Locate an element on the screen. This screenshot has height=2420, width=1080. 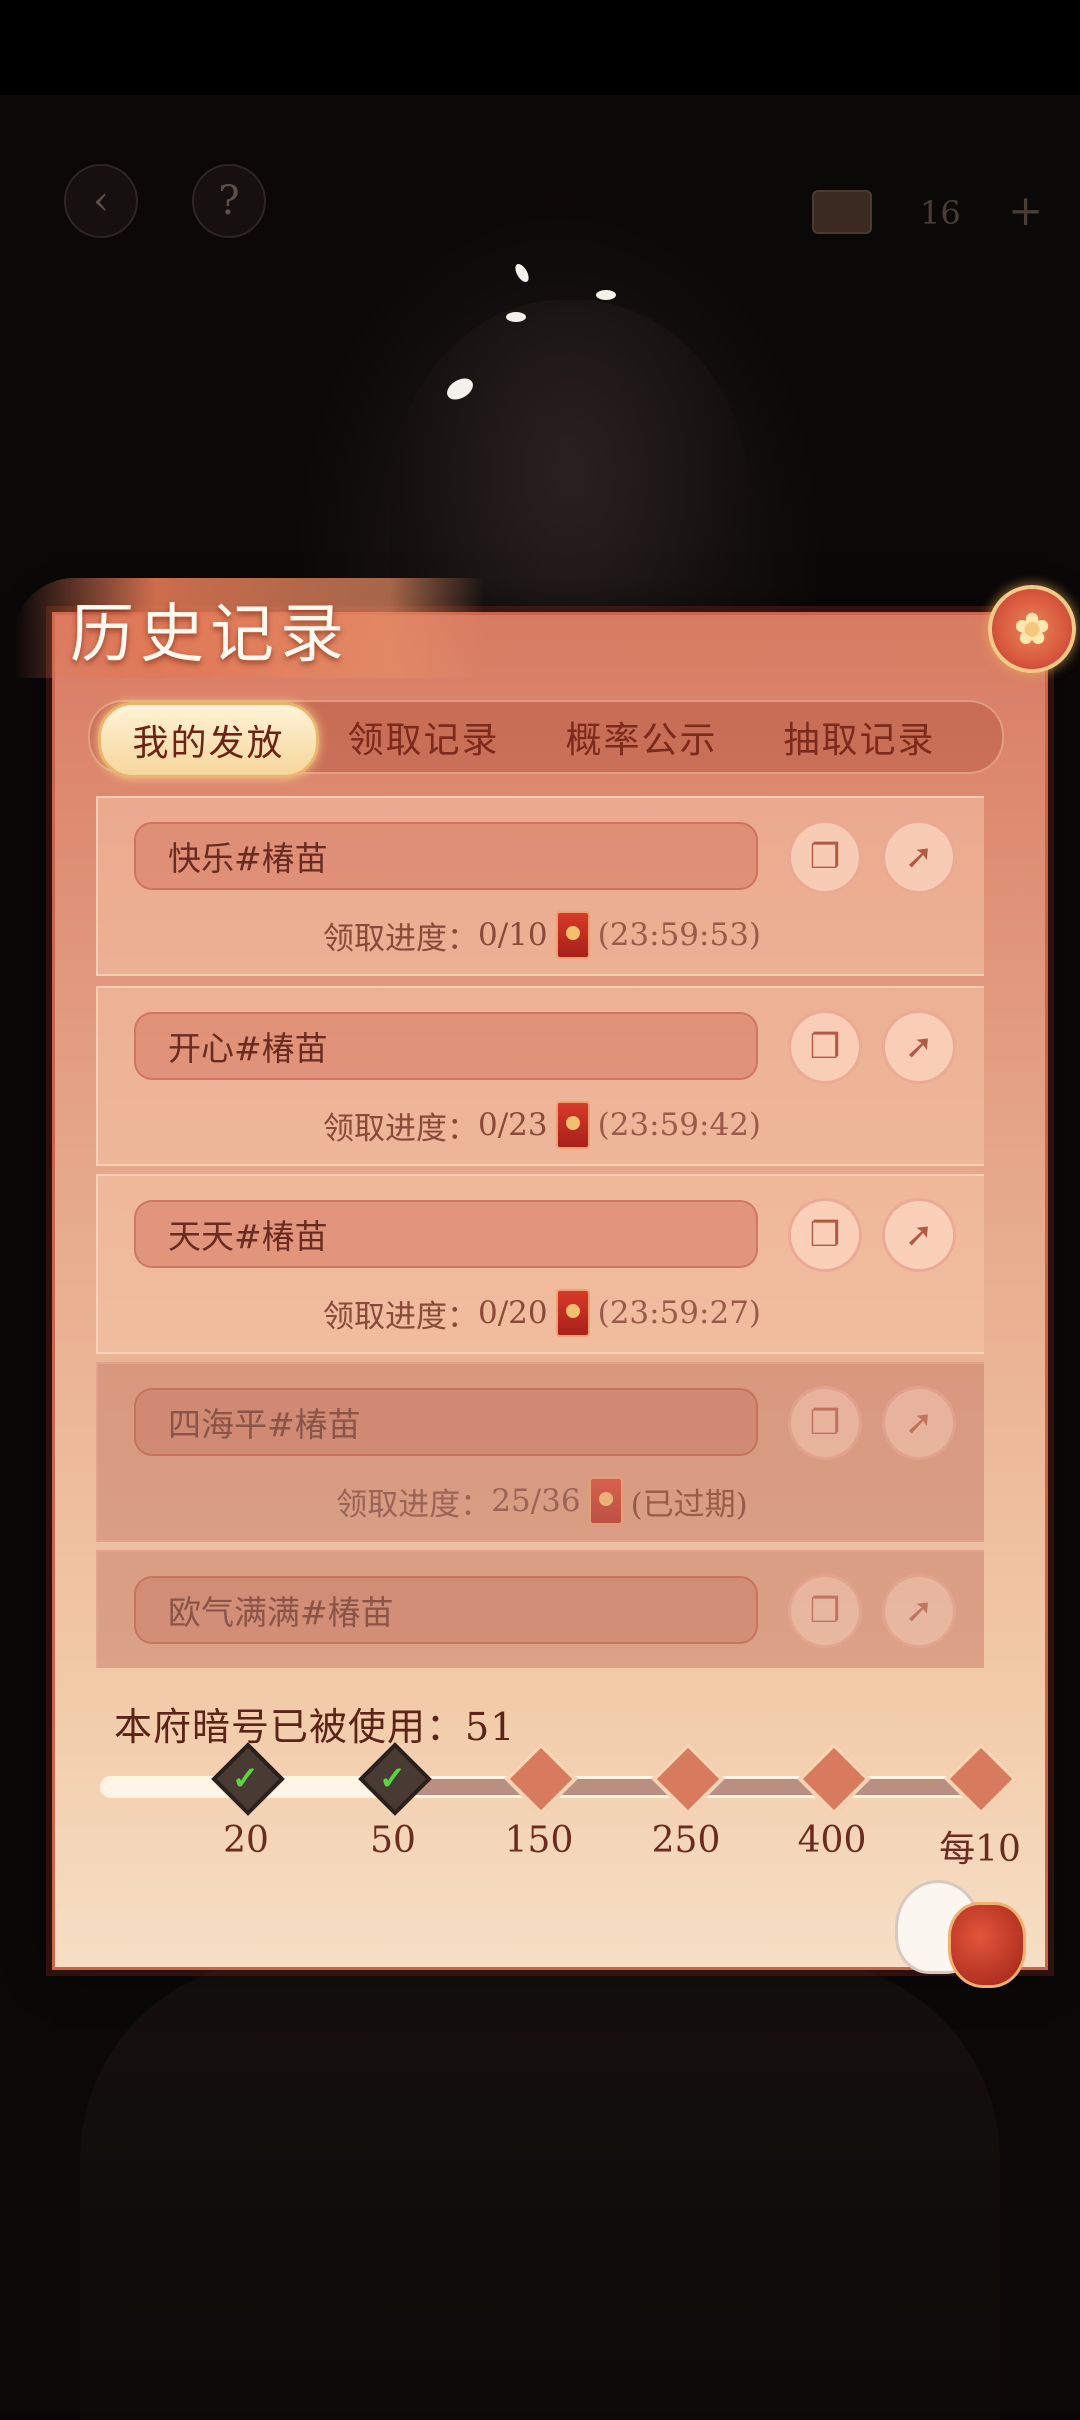
tab-my-issued: 我的发放 is located at coordinates (208, 740).